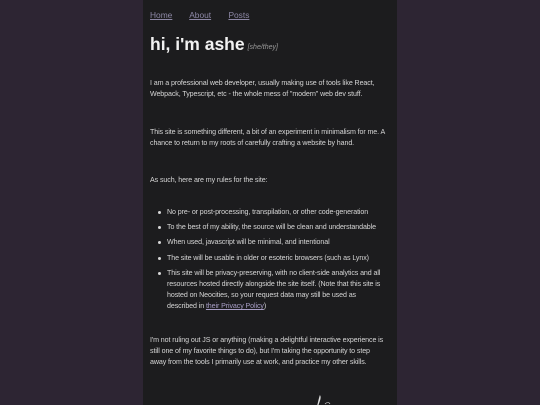 Image resolution: width=540 pixels, height=405 pixels. What do you see at coordinates (209, 180) in the screenshot?
I see `rules-intro-paragraph: As such, here are my rules for the site:` at bounding box center [209, 180].